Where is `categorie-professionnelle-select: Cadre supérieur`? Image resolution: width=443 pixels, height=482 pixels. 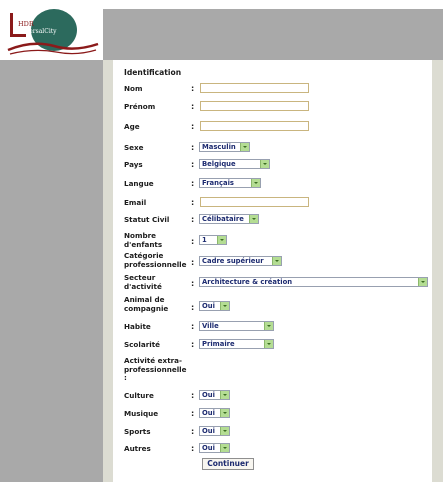
categorie-professionnelle-select: Cadre supérieur is located at coordinates (240, 261).